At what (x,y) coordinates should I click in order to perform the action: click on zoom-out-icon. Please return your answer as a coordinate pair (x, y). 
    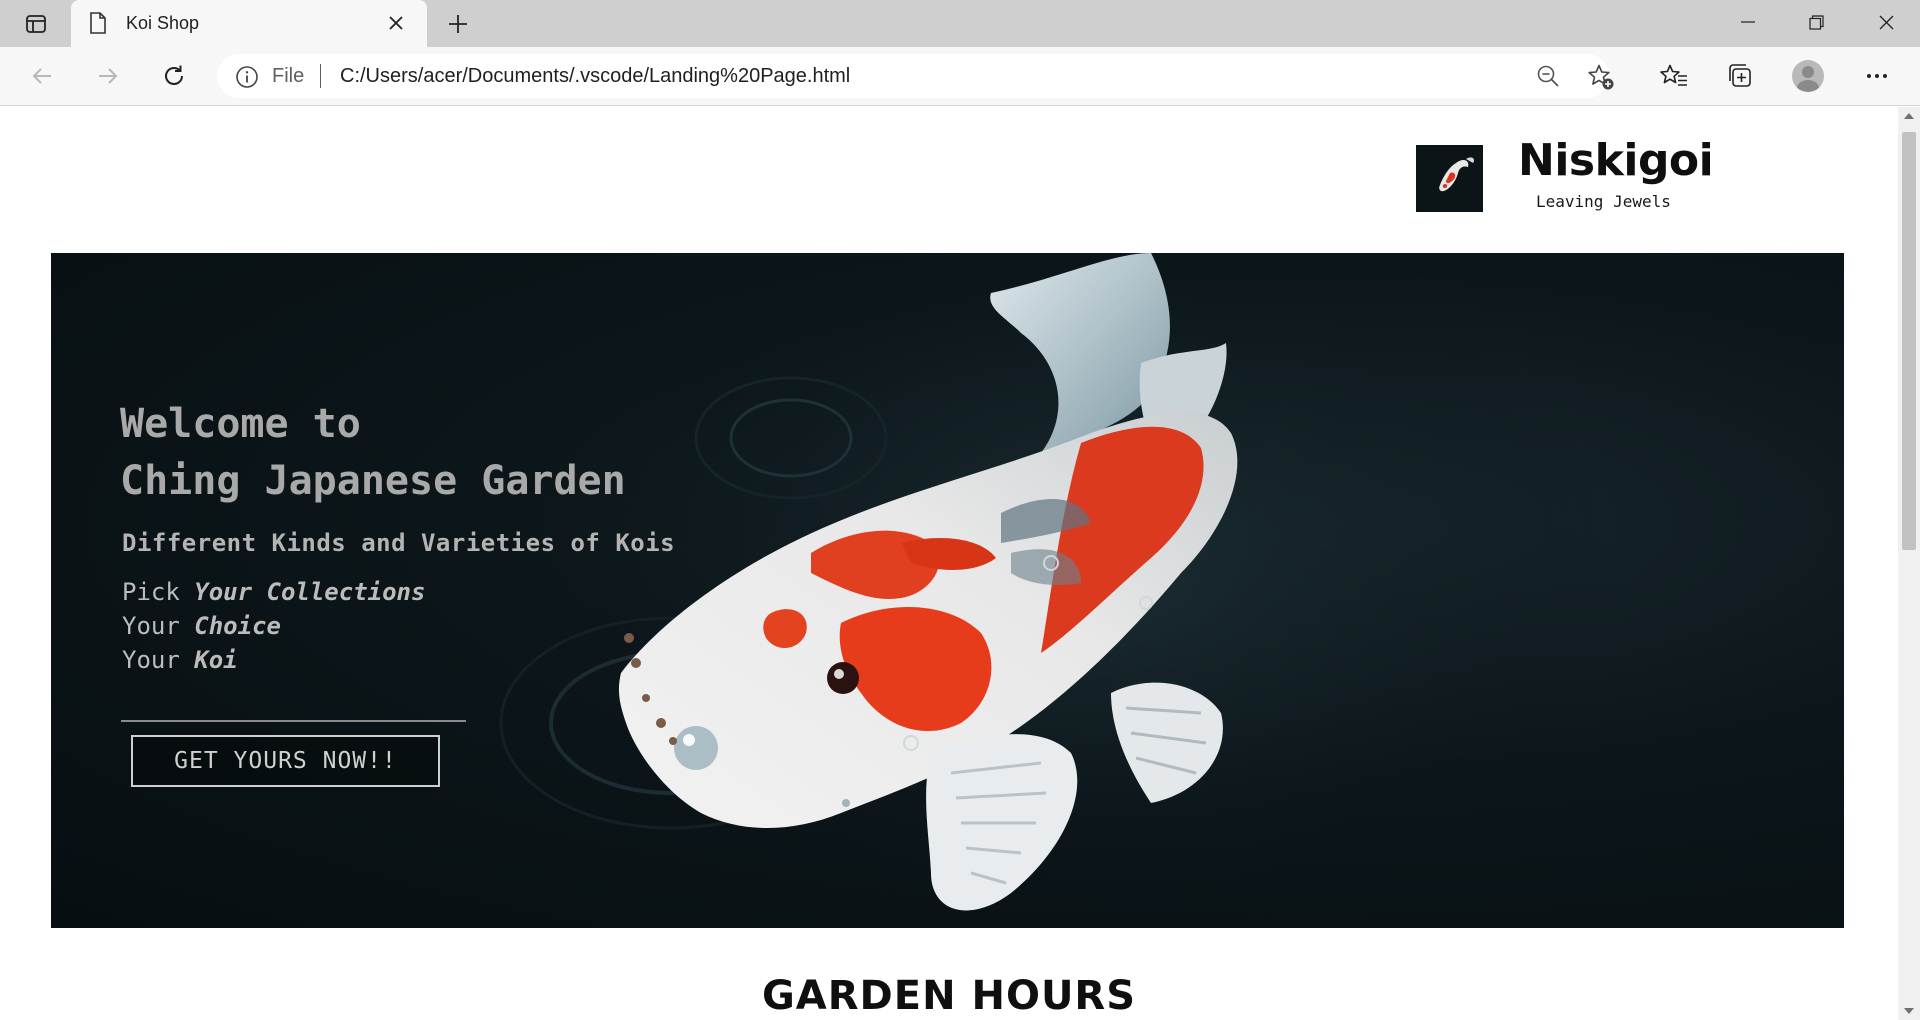
    Looking at the image, I should click on (1548, 78).